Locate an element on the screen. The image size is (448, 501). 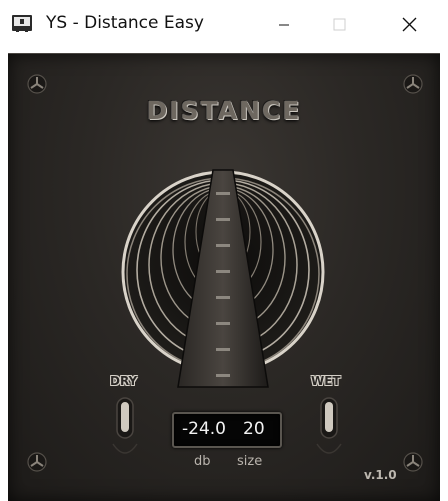
db-value: -24.0 is located at coordinates (204, 429).